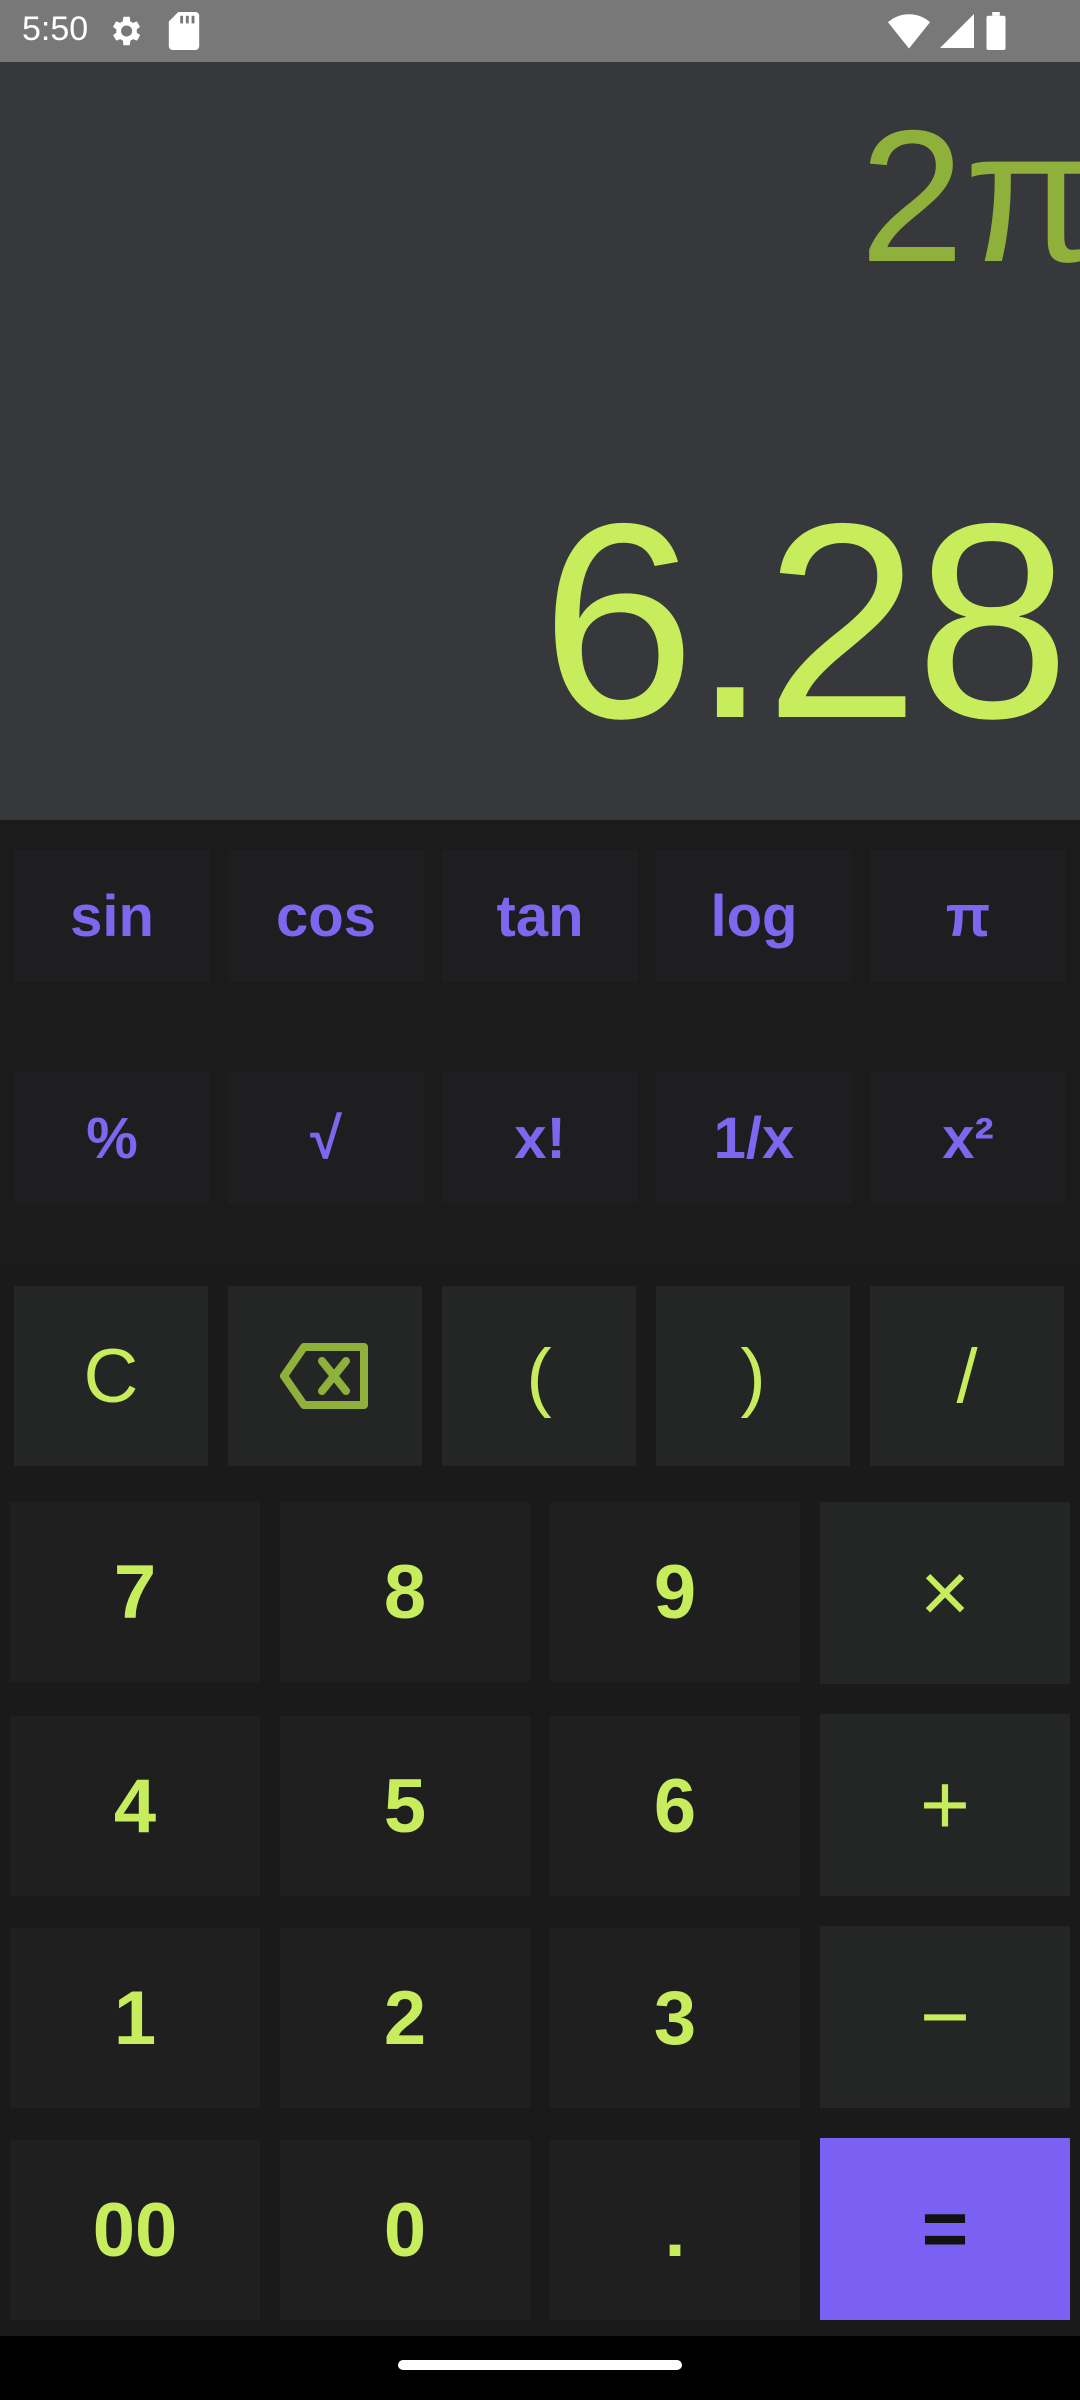 The image size is (1080, 2400). I want to click on decimal-button: ., so click(675, 2230).